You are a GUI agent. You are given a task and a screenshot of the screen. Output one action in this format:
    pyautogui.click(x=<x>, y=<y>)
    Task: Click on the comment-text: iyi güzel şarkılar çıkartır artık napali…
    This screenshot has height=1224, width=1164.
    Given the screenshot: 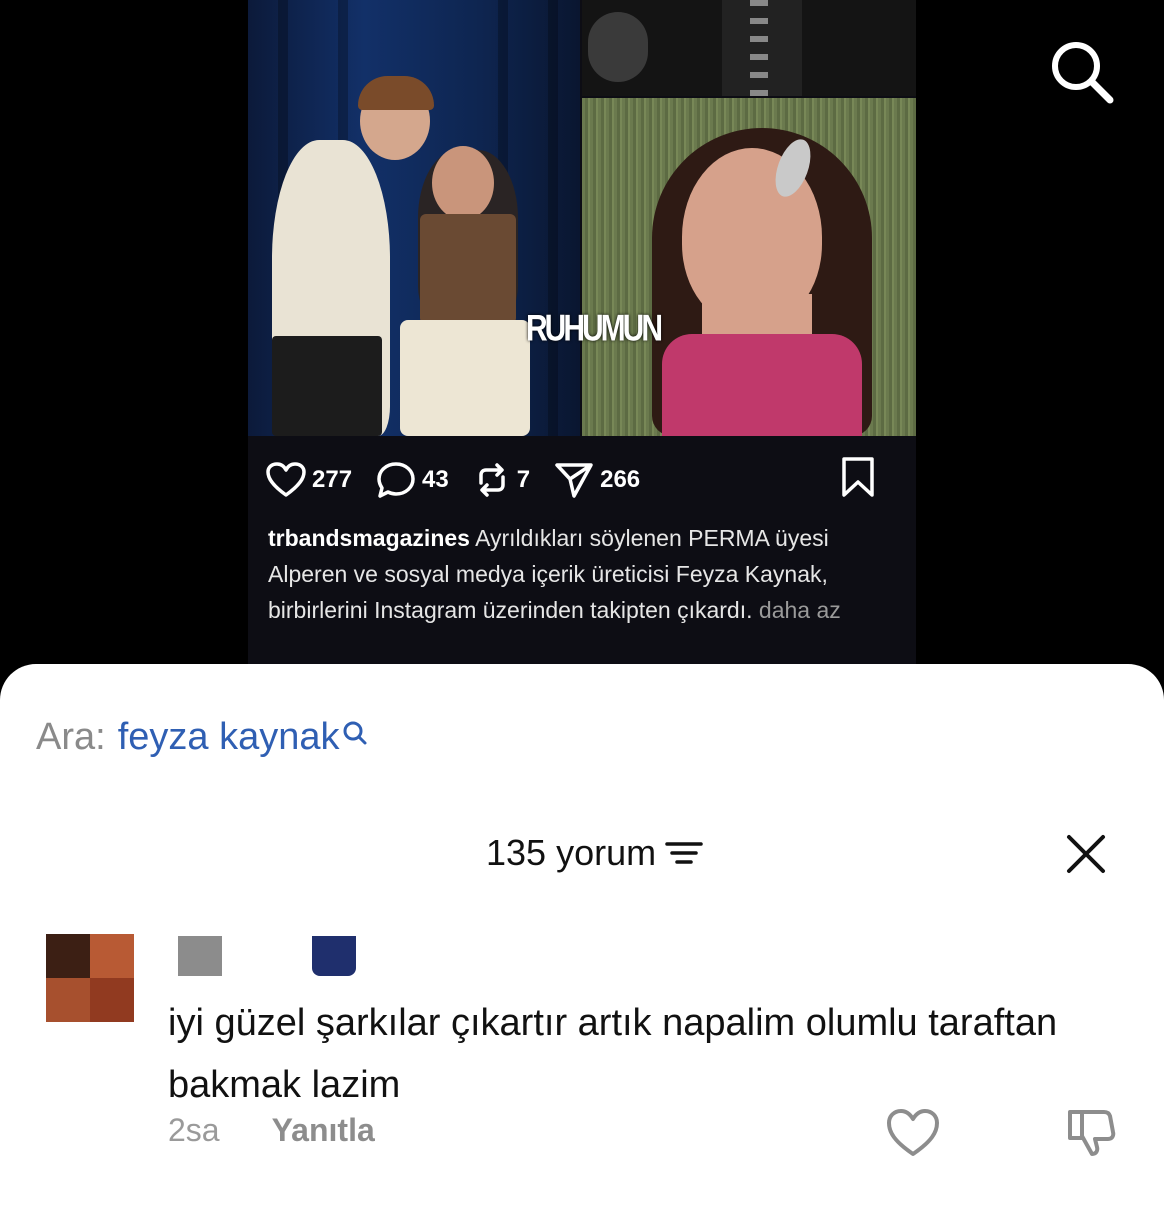 What is the action you would take?
    pyautogui.click(x=613, y=1054)
    